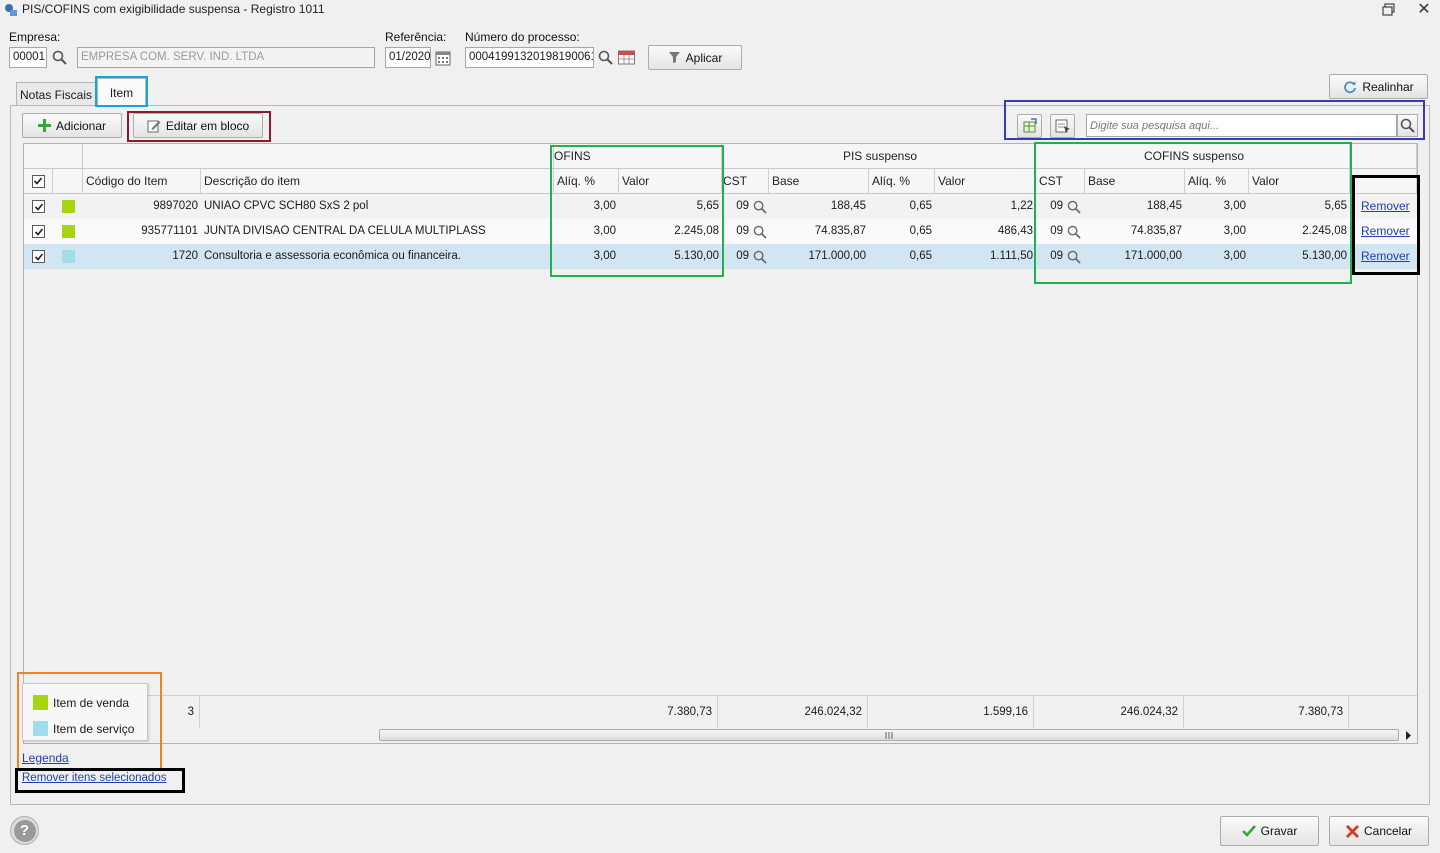  I want to click on editar-em-bloco-label: Editar em bloco, so click(207, 125).